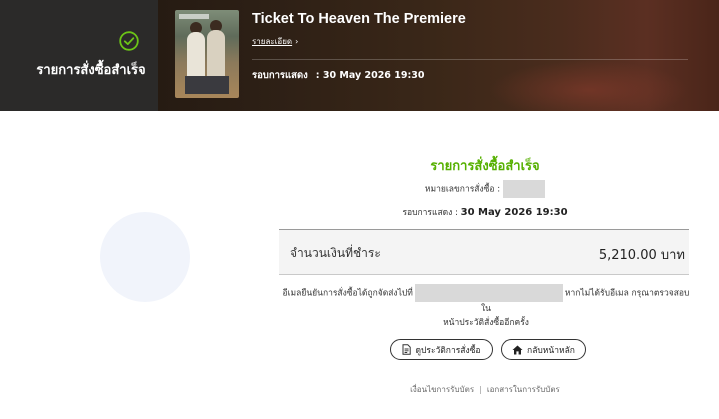 This screenshot has height=419, width=719. I want to click on order-showtime-label: รอบการแสดง :, so click(430, 213).